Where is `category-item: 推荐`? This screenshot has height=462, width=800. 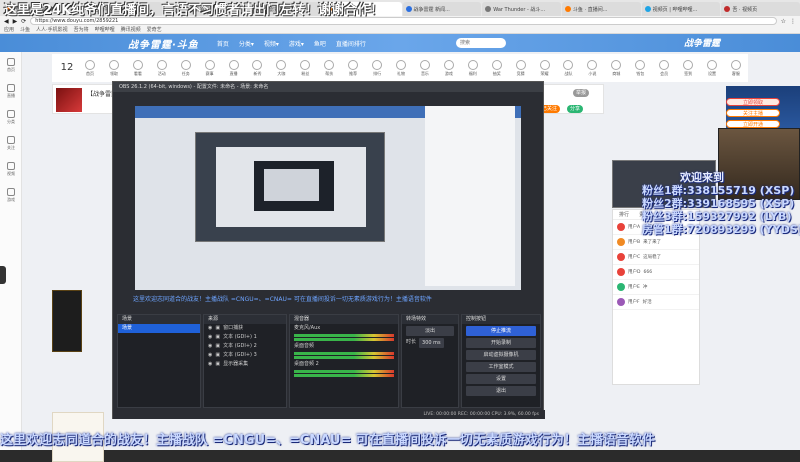 category-item: 推荐 is located at coordinates (353, 68).